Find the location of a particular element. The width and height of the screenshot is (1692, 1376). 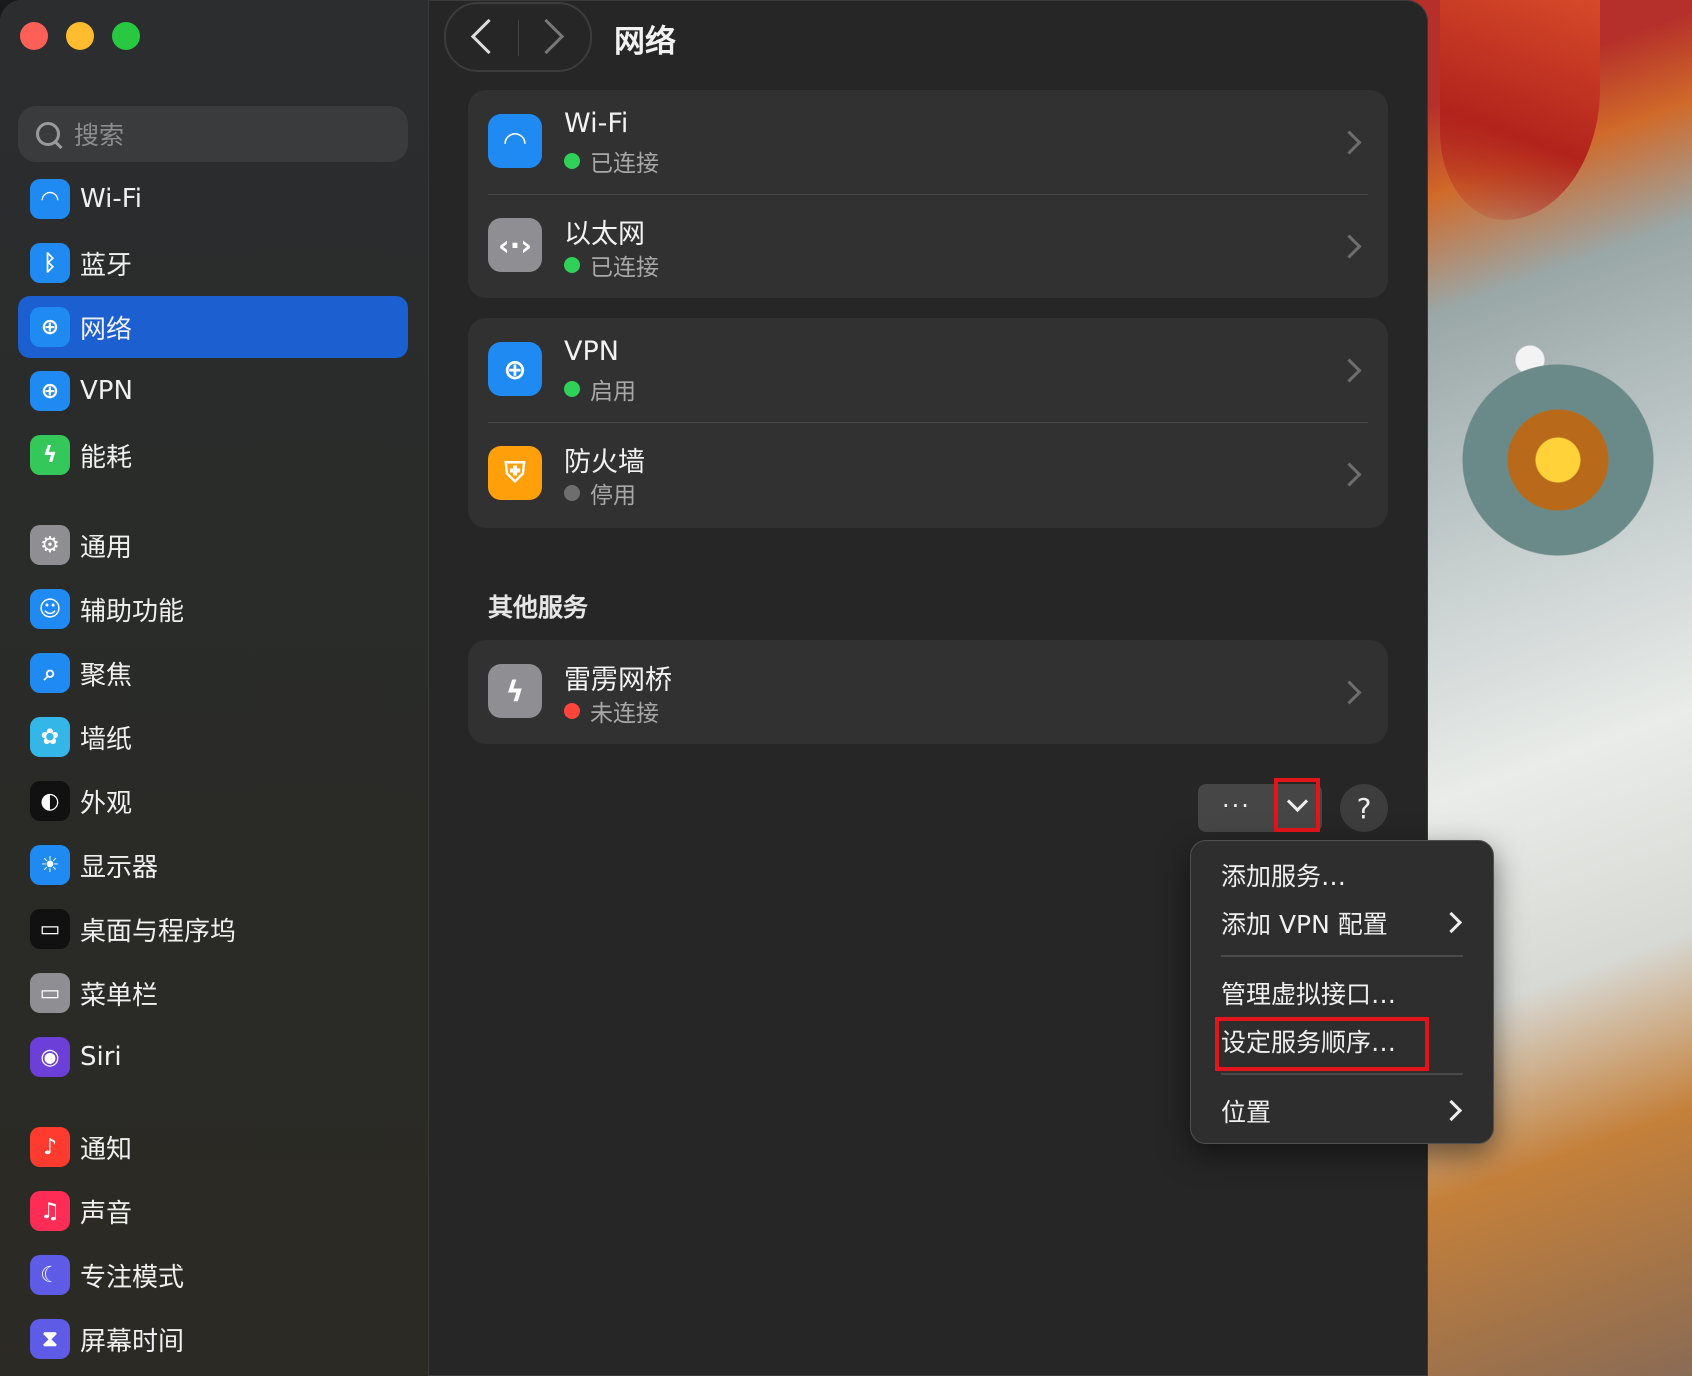

sidebar-item-label: 能耗 is located at coordinates (106, 457).